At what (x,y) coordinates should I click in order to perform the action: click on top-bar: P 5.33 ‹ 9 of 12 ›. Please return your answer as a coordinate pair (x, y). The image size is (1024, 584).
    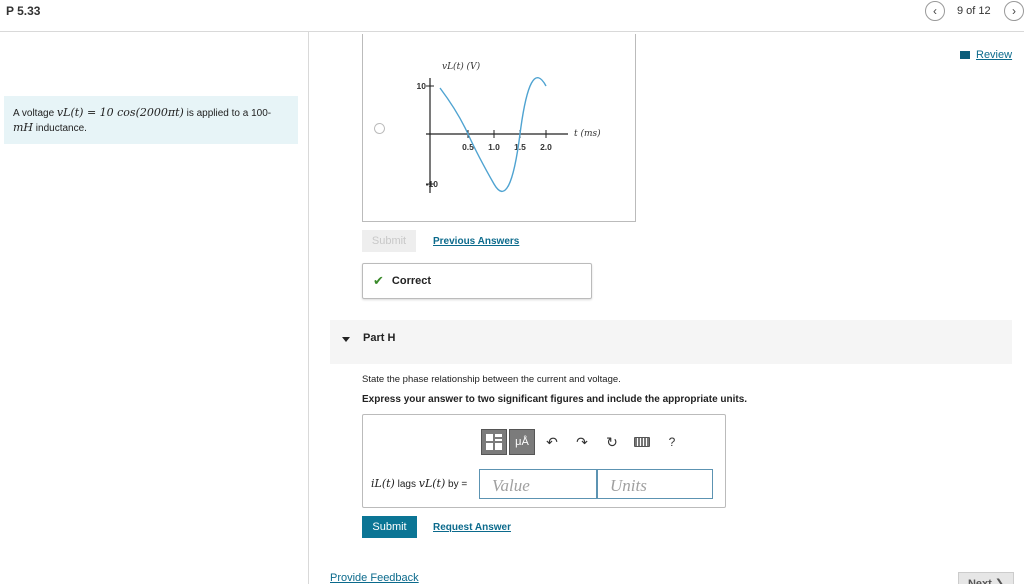
    Looking at the image, I should click on (512, 16).